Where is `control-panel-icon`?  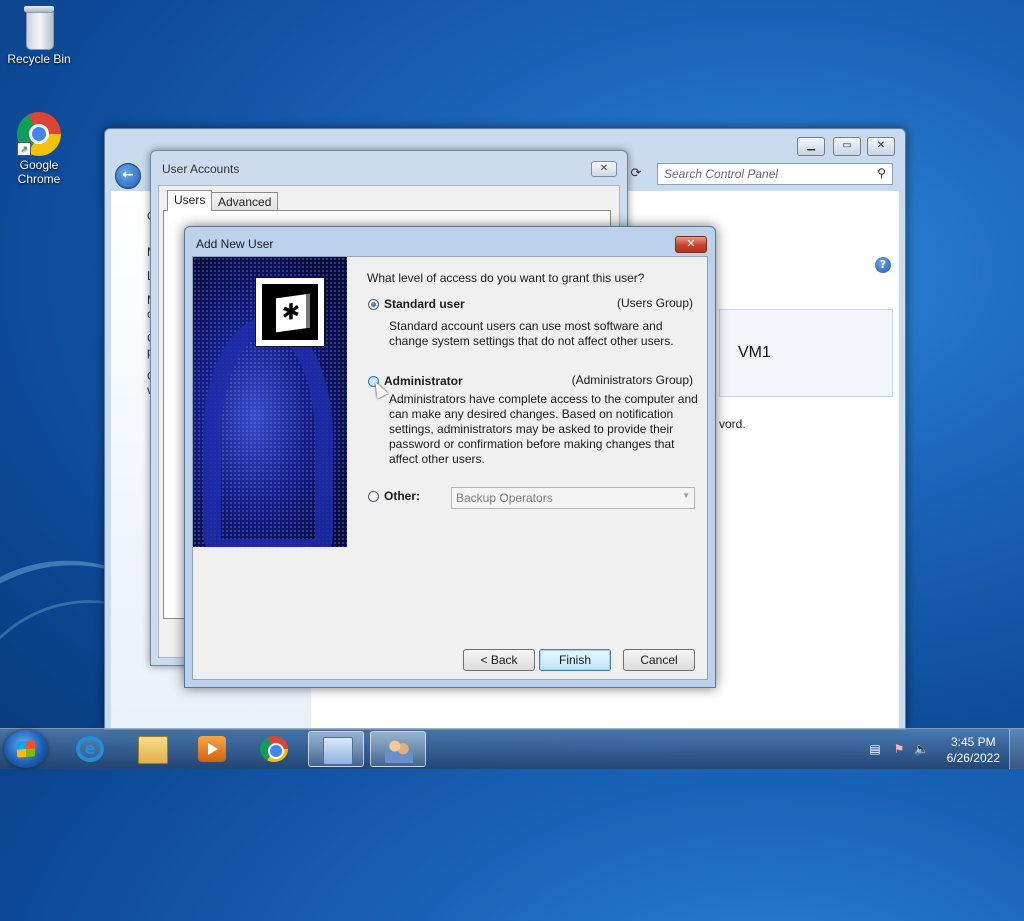 control-panel-icon is located at coordinates (338, 751).